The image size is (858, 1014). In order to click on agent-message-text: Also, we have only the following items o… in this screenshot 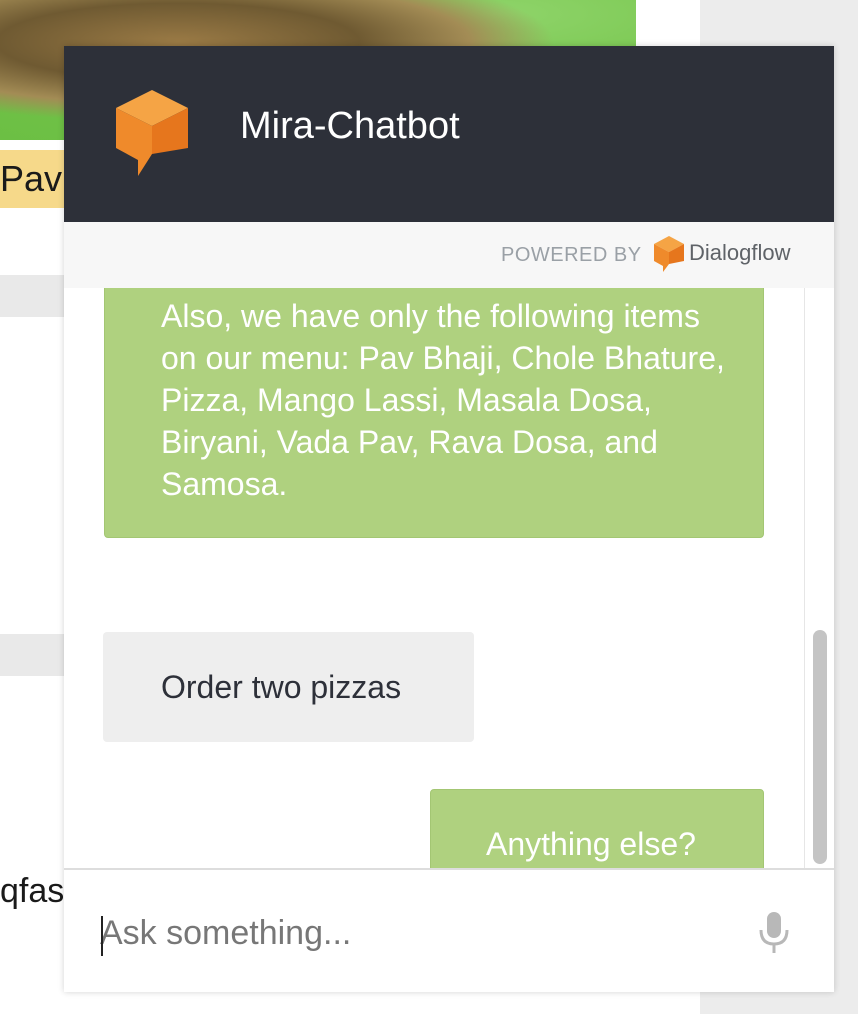, I will do `click(443, 400)`.